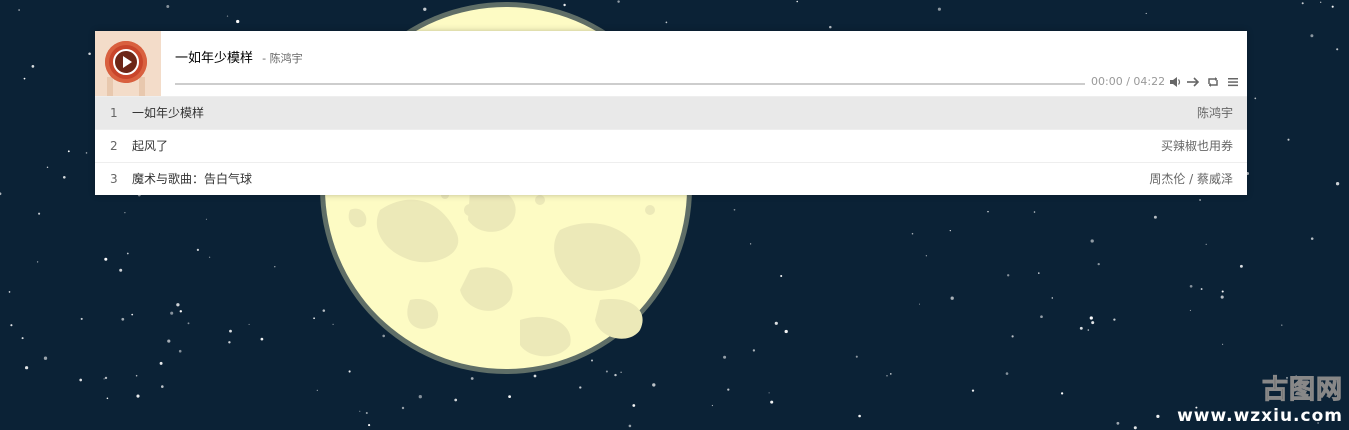 This screenshot has width=1349, height=430. Describe the element at coordinates (214, 58) in the screenshot. I see `track-title: 一如年少模样` at that location.